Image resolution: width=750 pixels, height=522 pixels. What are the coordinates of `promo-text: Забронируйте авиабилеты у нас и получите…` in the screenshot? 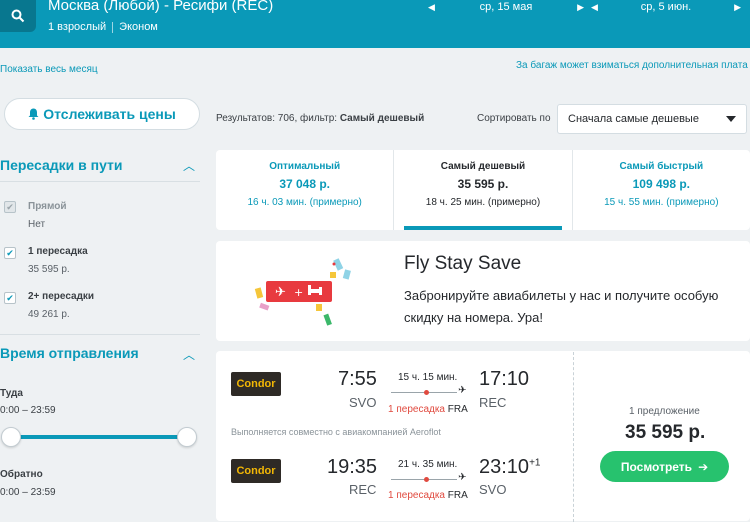 It's located at (561, 306).